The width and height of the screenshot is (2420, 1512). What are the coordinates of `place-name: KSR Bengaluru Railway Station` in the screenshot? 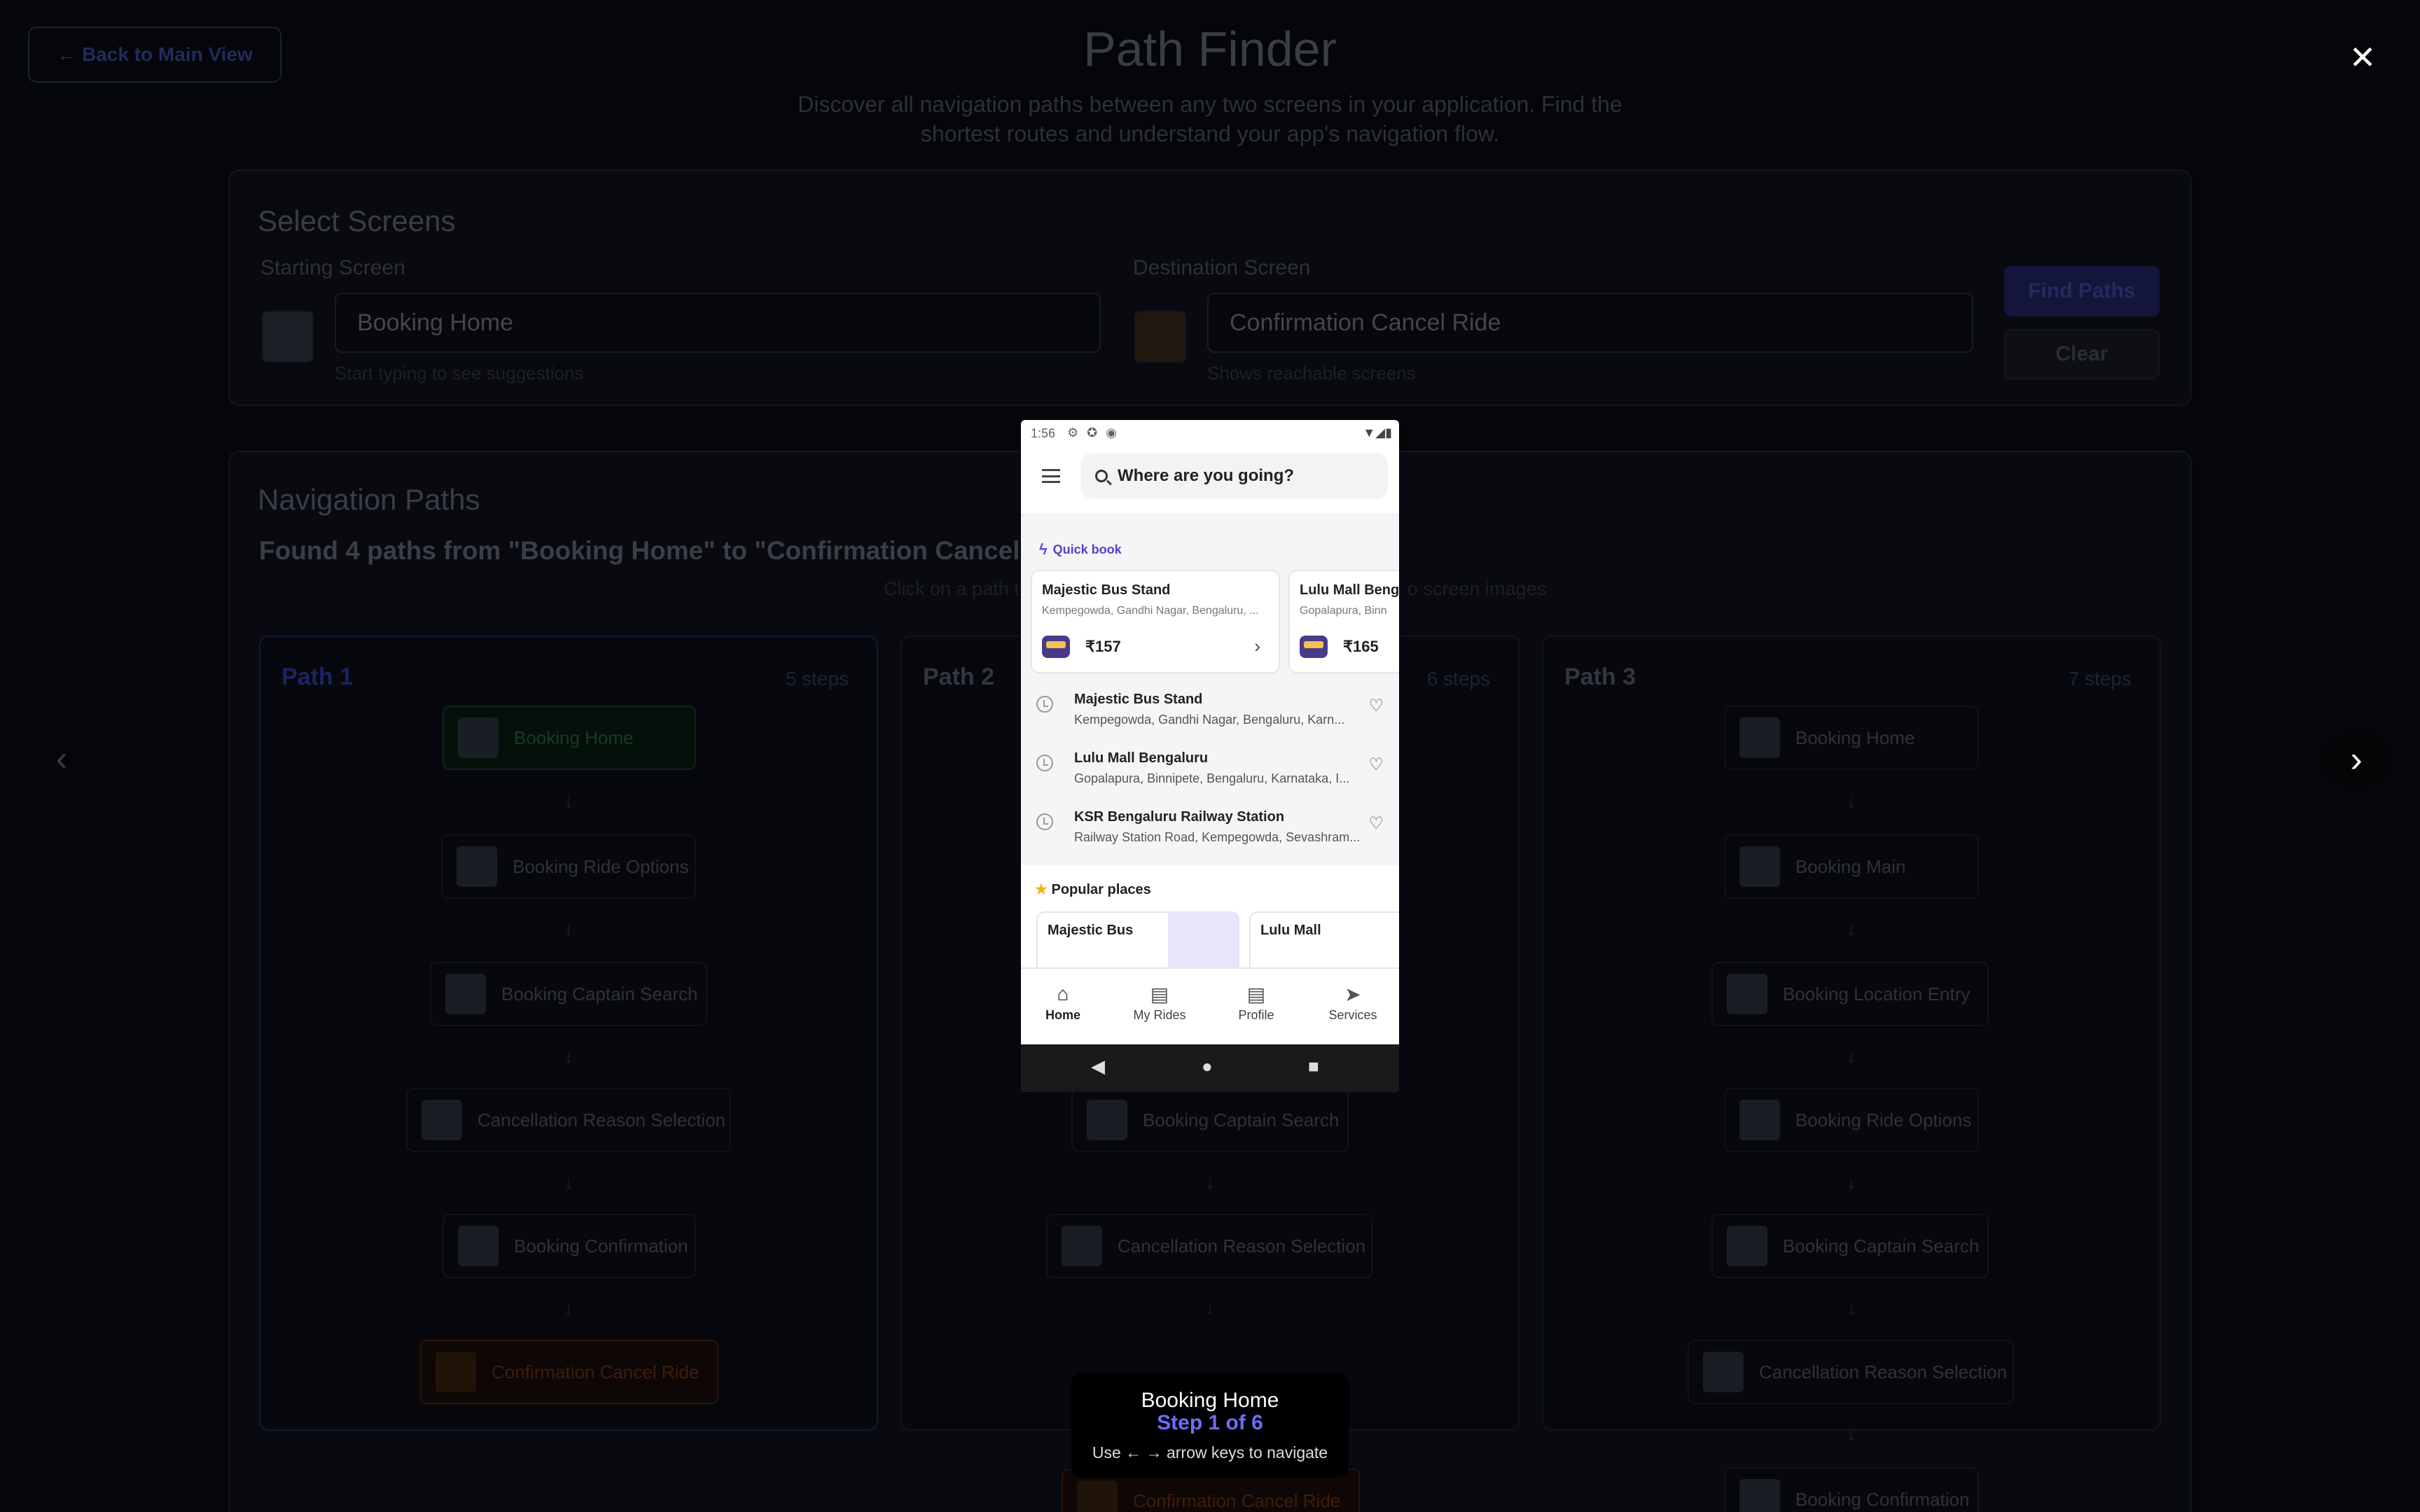 It's located at (1179, 817).